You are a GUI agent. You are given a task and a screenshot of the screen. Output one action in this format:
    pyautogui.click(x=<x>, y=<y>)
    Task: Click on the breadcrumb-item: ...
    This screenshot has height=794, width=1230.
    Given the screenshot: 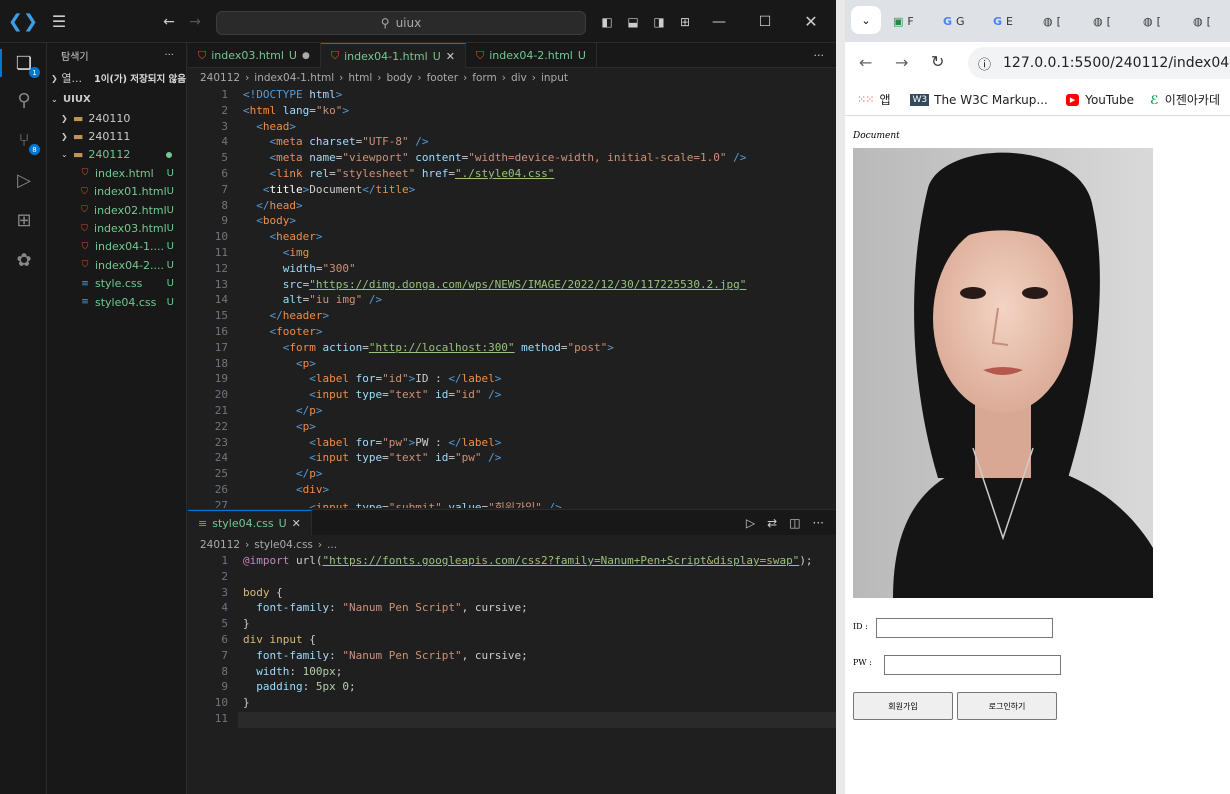 What is the action you would take?
    pyautogui.click(x=332, y=545)
    